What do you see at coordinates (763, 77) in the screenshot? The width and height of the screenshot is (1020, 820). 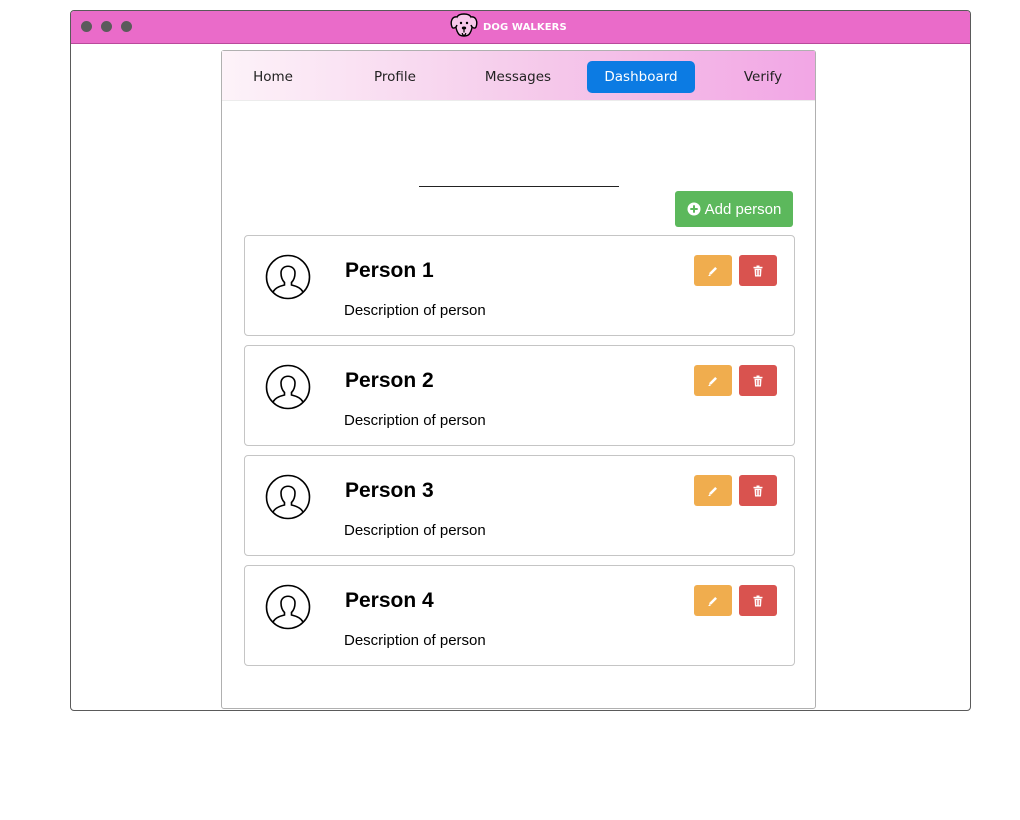 I see `nav-item-verify: Verify` at bounding box center [763, 77].